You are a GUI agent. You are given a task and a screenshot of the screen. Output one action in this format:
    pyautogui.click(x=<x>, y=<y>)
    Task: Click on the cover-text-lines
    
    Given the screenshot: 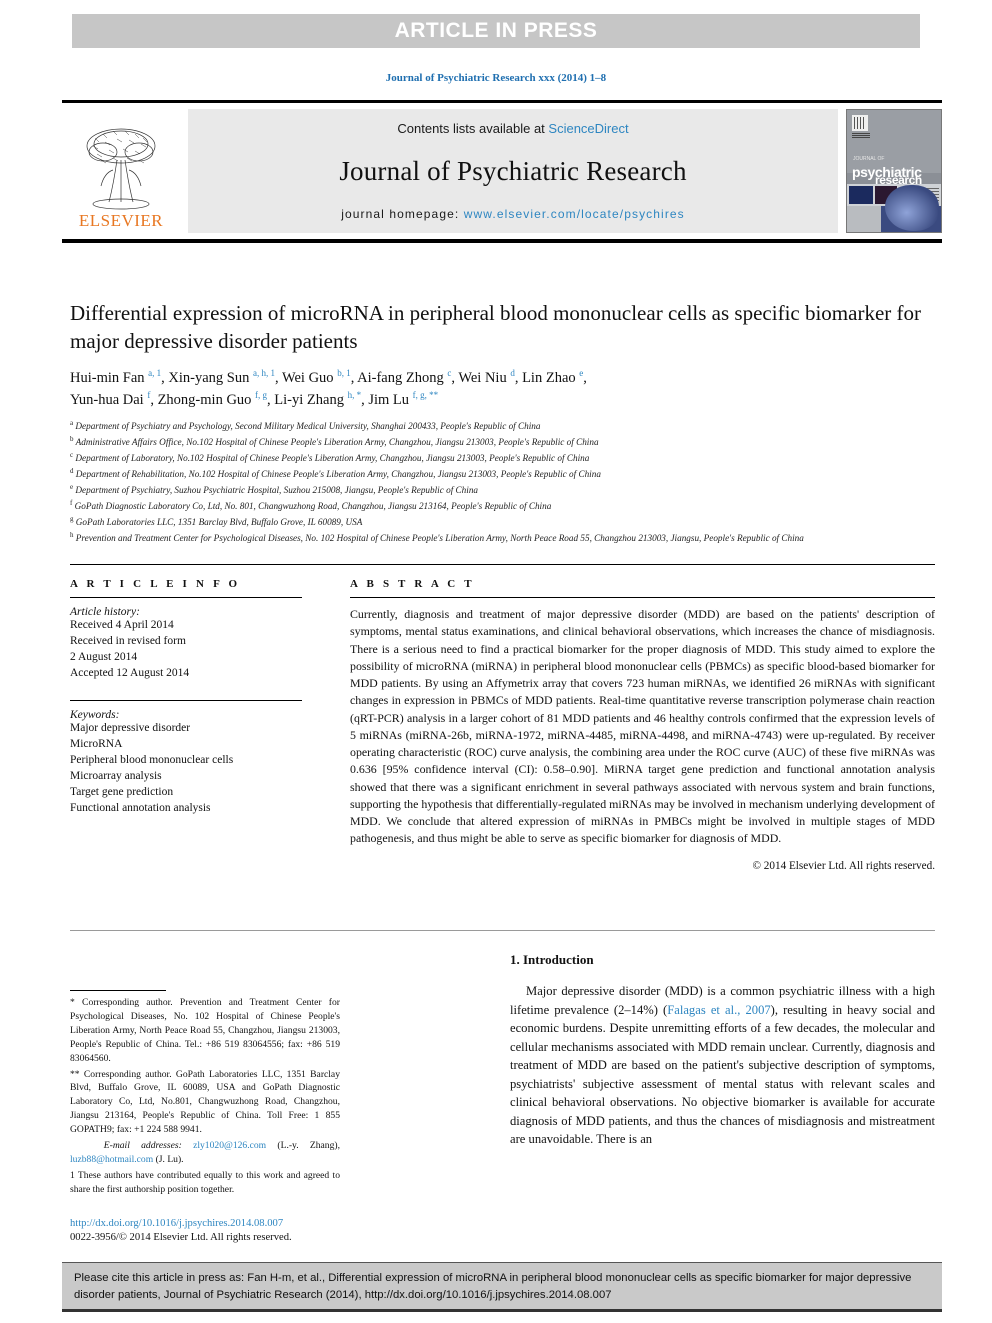 What is the action you would take?
    pyautogui.click(x=861, y=135)
    